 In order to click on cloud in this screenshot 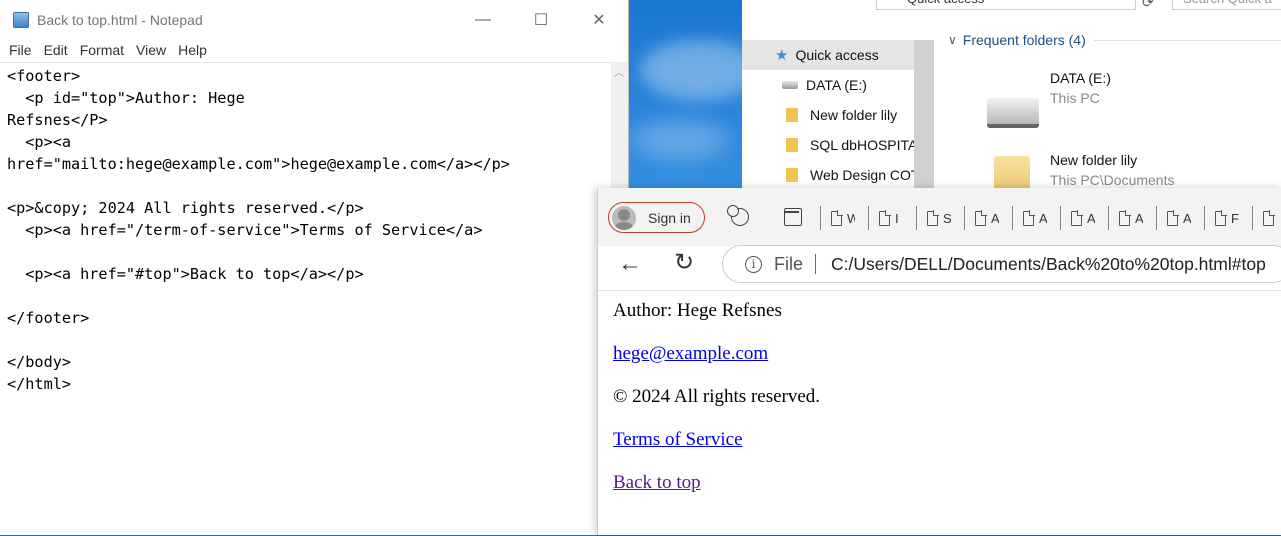, I will do `click(680, 140)`.